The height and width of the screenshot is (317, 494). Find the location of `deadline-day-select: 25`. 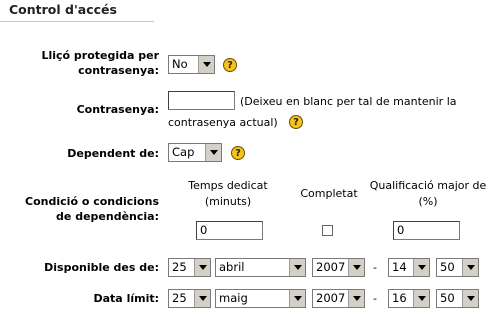

deadline-day-select: 25 is located at coordinates (189, 298).